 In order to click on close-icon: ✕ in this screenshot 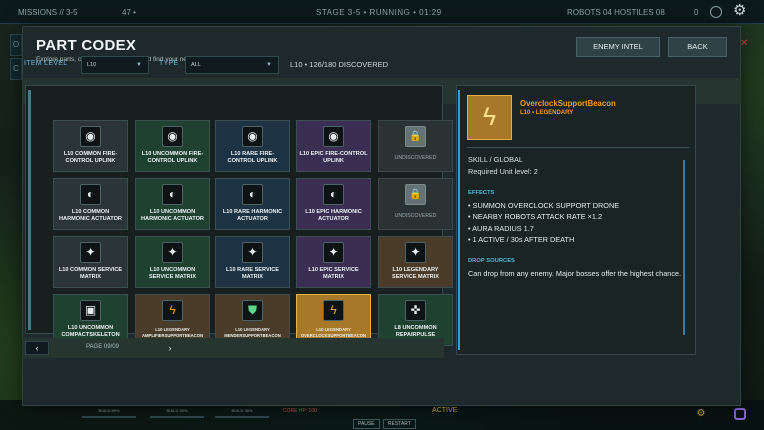, I will do `click(744, 43)`.